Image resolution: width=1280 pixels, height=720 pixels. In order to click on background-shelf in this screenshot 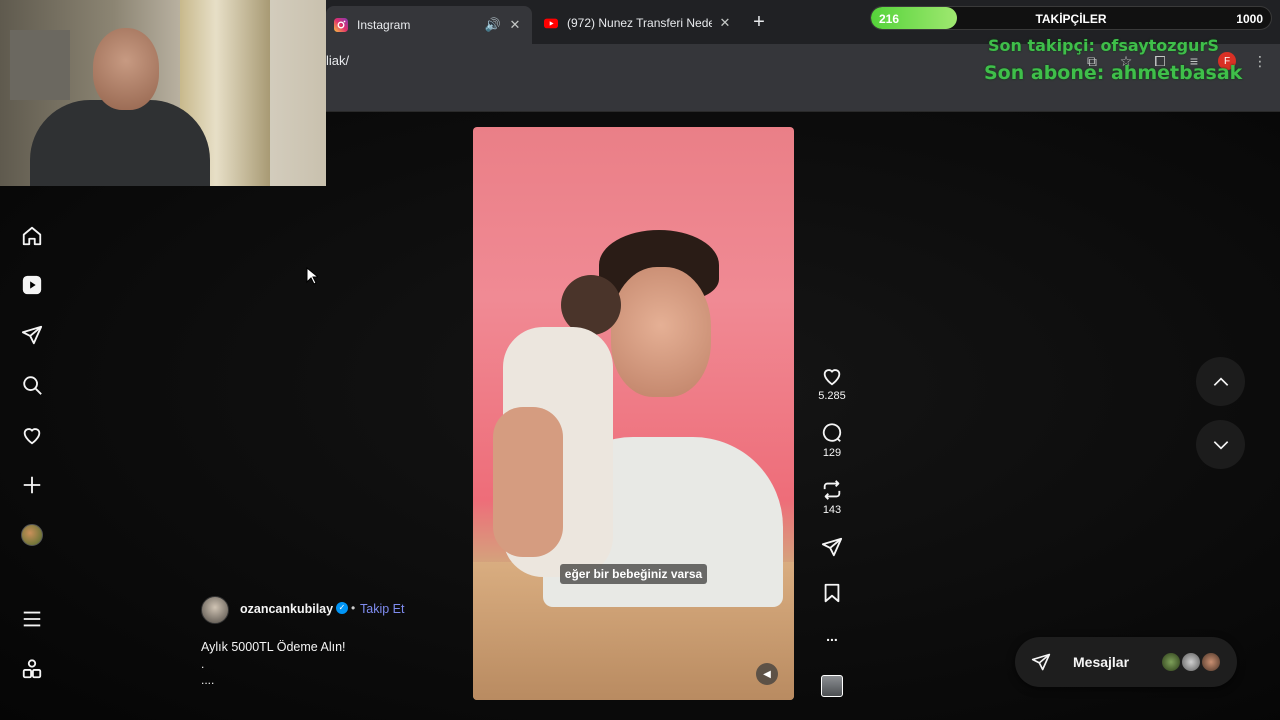, I will do `click(40, 65)`.